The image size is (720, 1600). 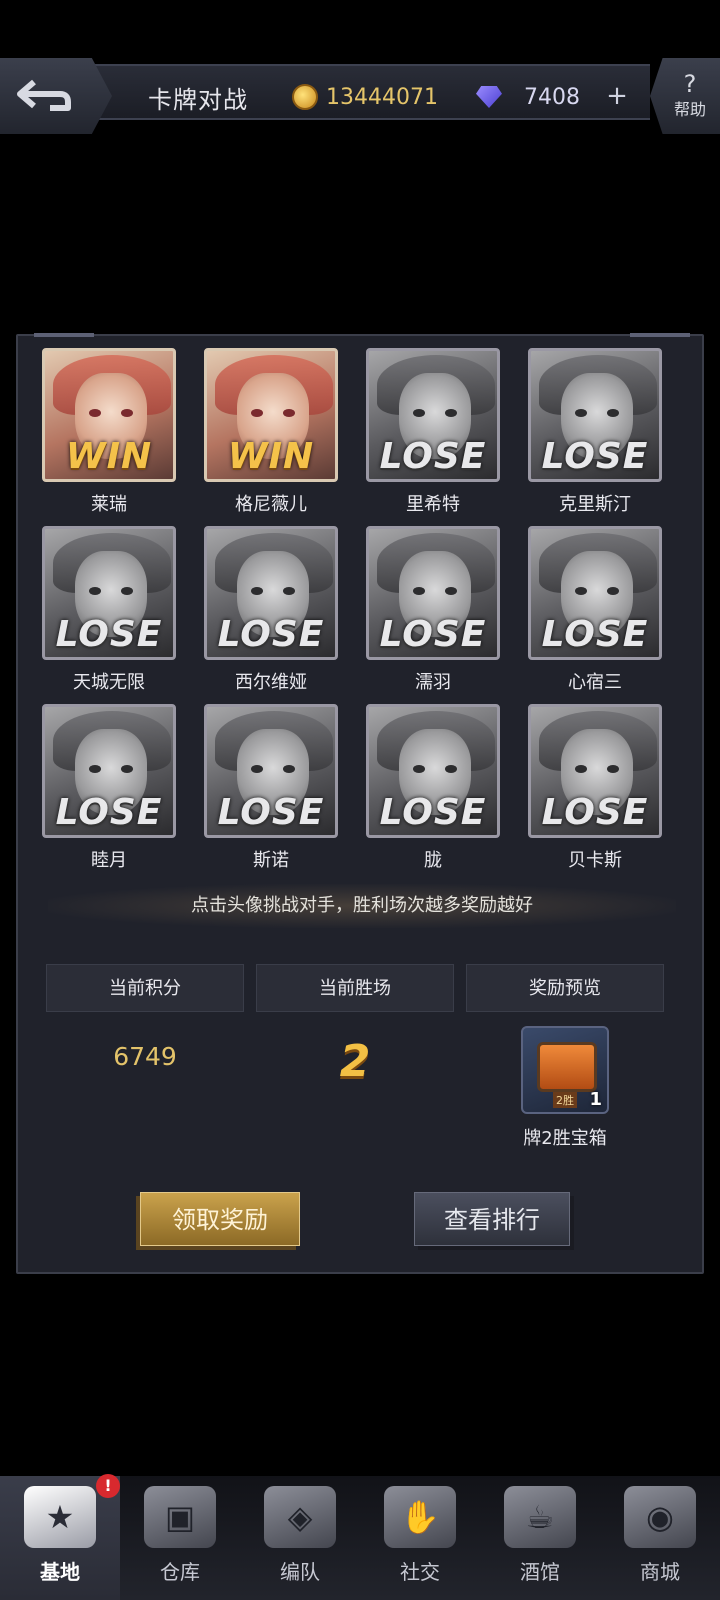 I want to click on formation-icon: ◈, so click(x=300, y=1517).